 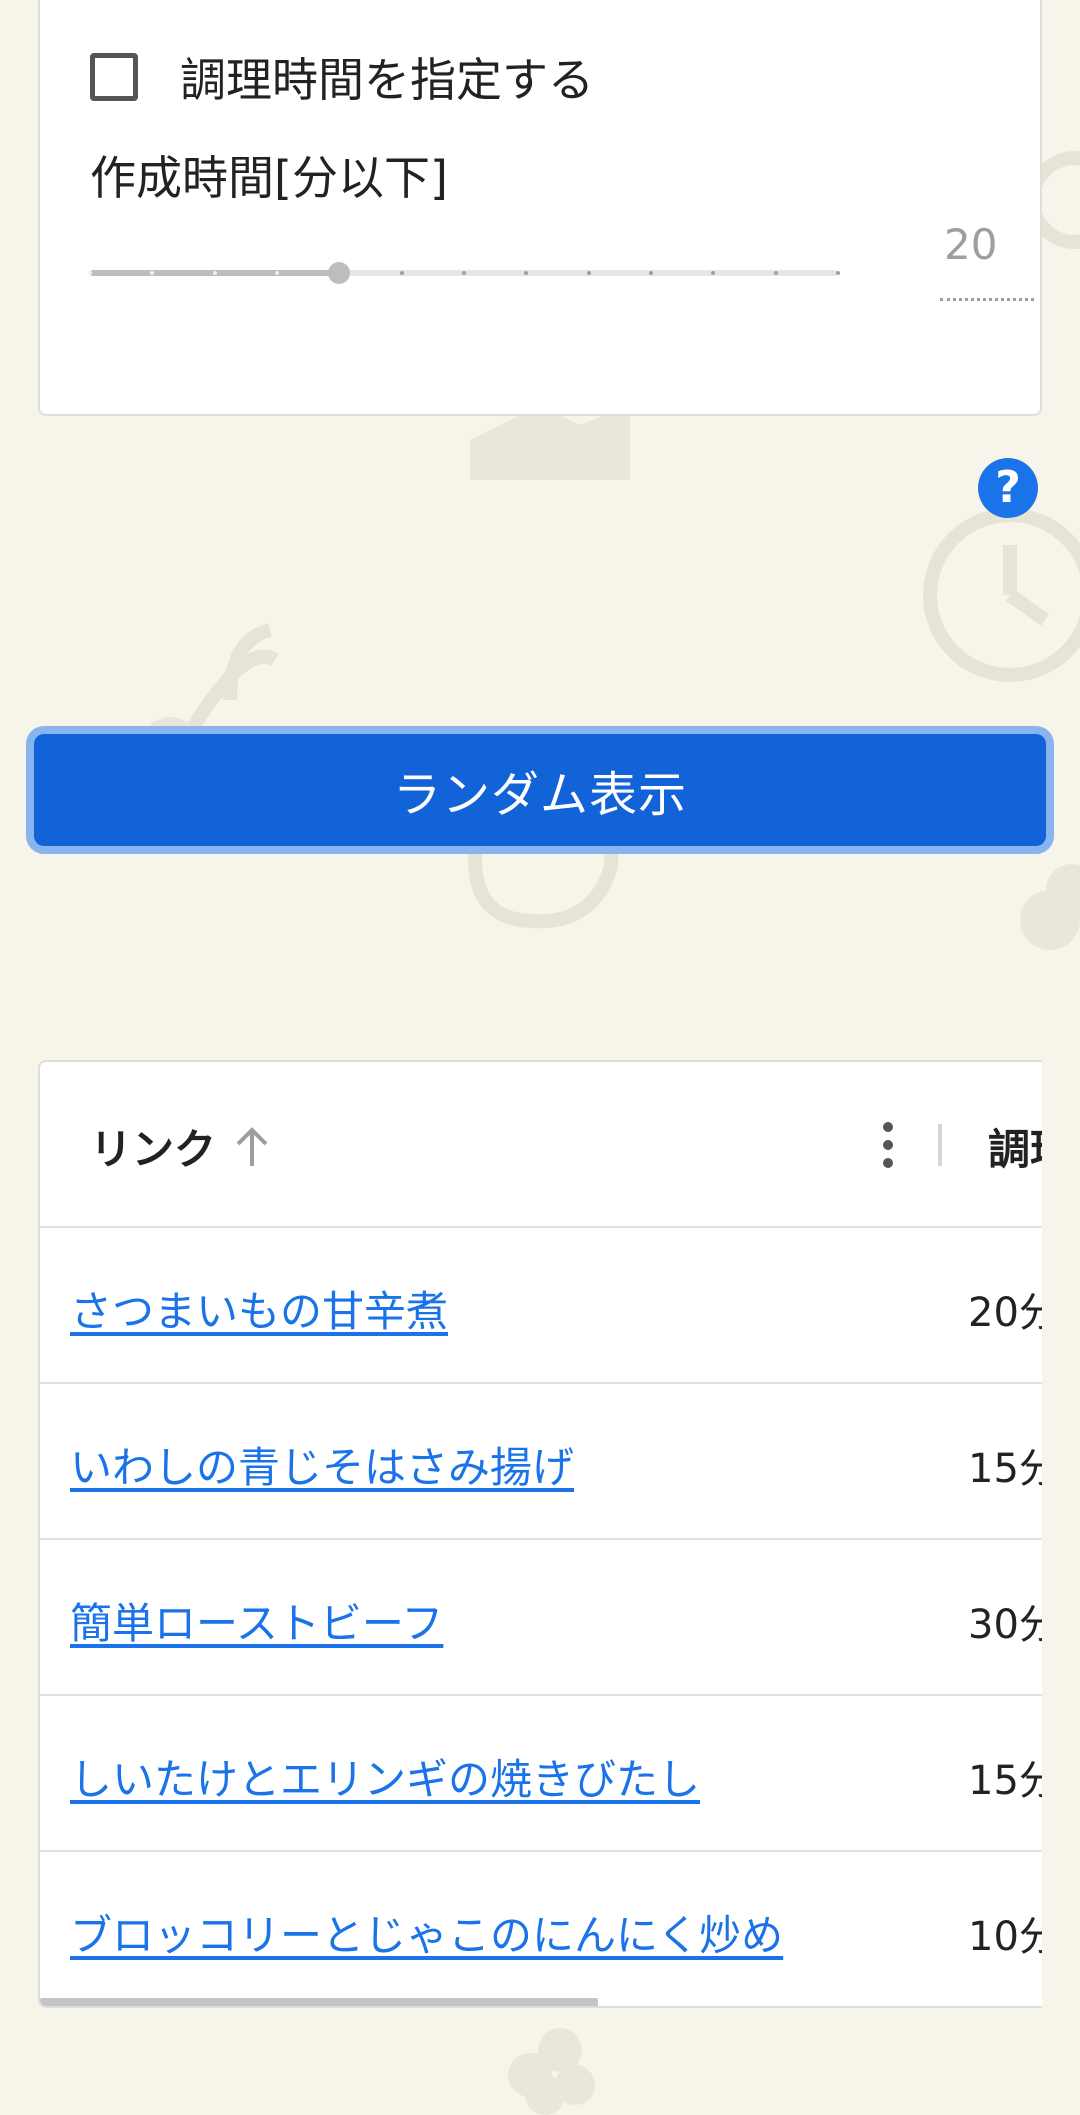 What do you see at coordinates (1005, 1937) in the screenshot?
I see `cooking-time-cell: 10分` at bounding box center [1005, 1937].